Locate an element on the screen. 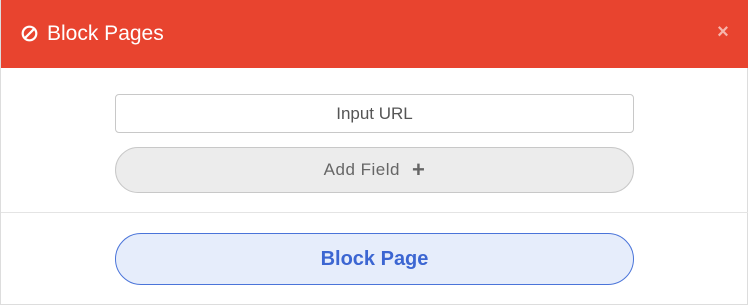 The height and width of the screenshot is (305, 748). plus-icon: + is located at coordinates (418, 169).